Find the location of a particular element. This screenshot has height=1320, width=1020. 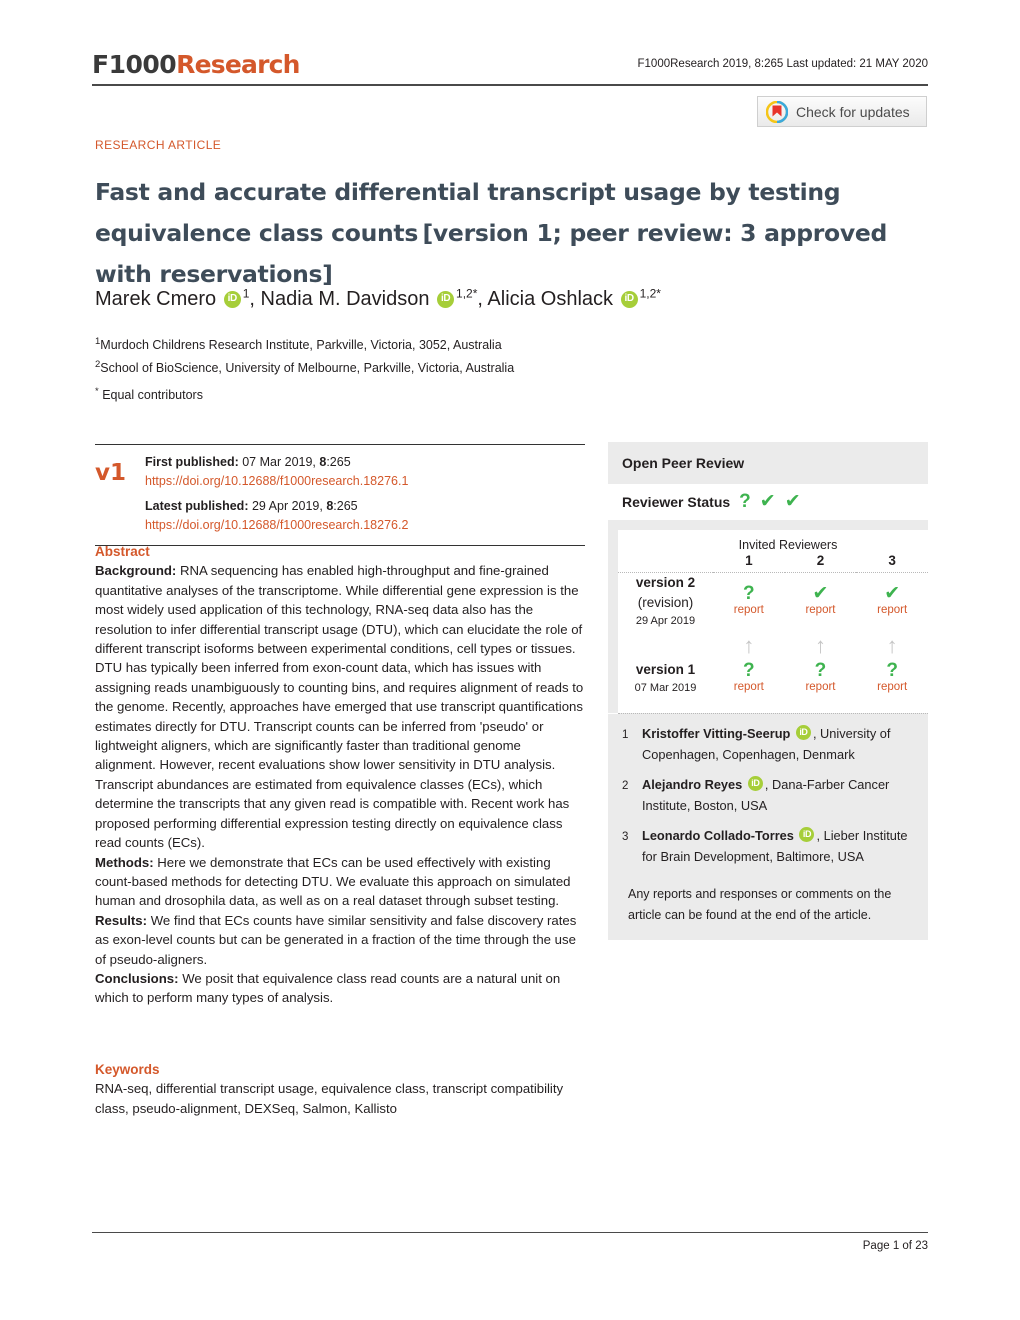

article-type-label: RESEARCH ARTICLE is located at coordinates (158, 145).